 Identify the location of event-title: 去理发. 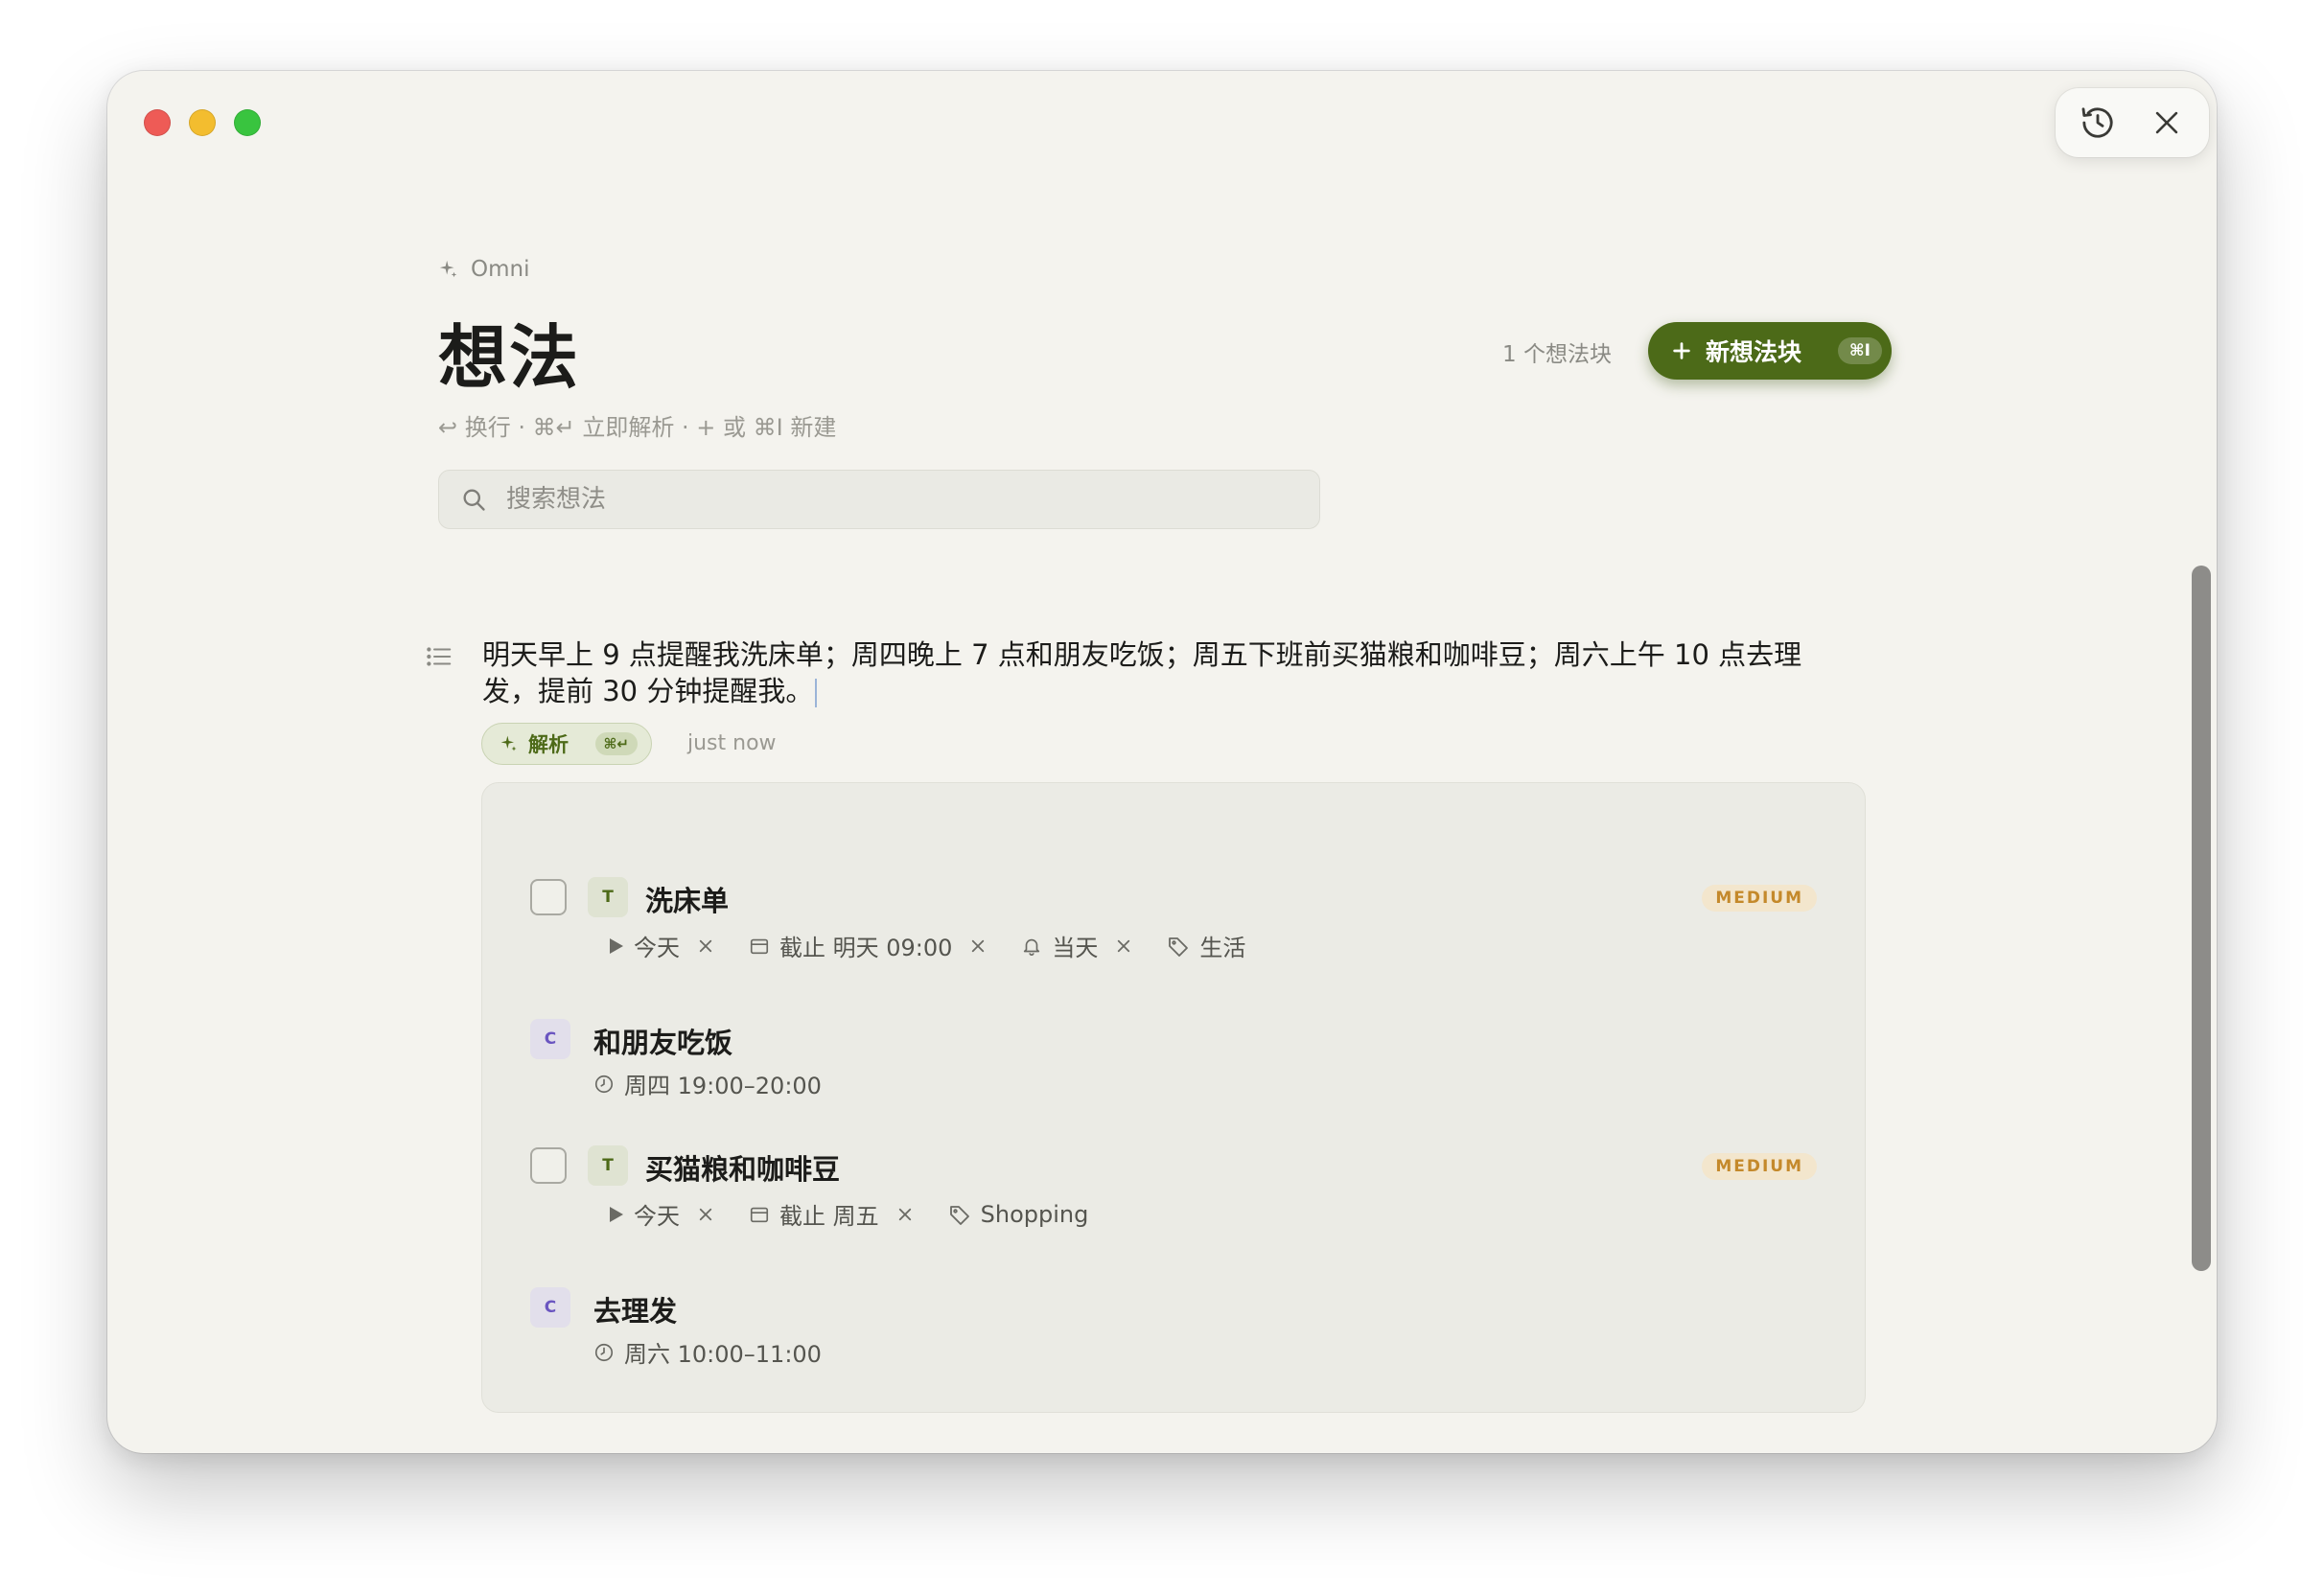
(635, 1309).